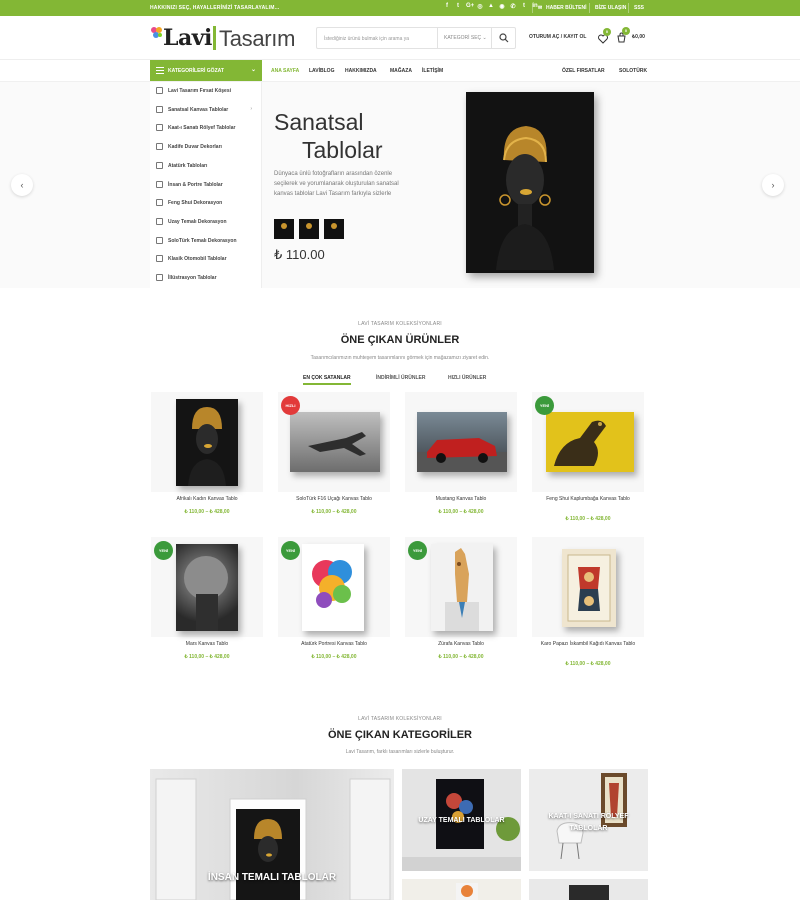 Image resolution: width=800 pixels, height=900 pixels. What do you see at coordinates (588, 499) in the screenshot?
I see `product-name: Feng Shui Kaplumbağa Kanvas Tablo` at bounding box center [588, 499].